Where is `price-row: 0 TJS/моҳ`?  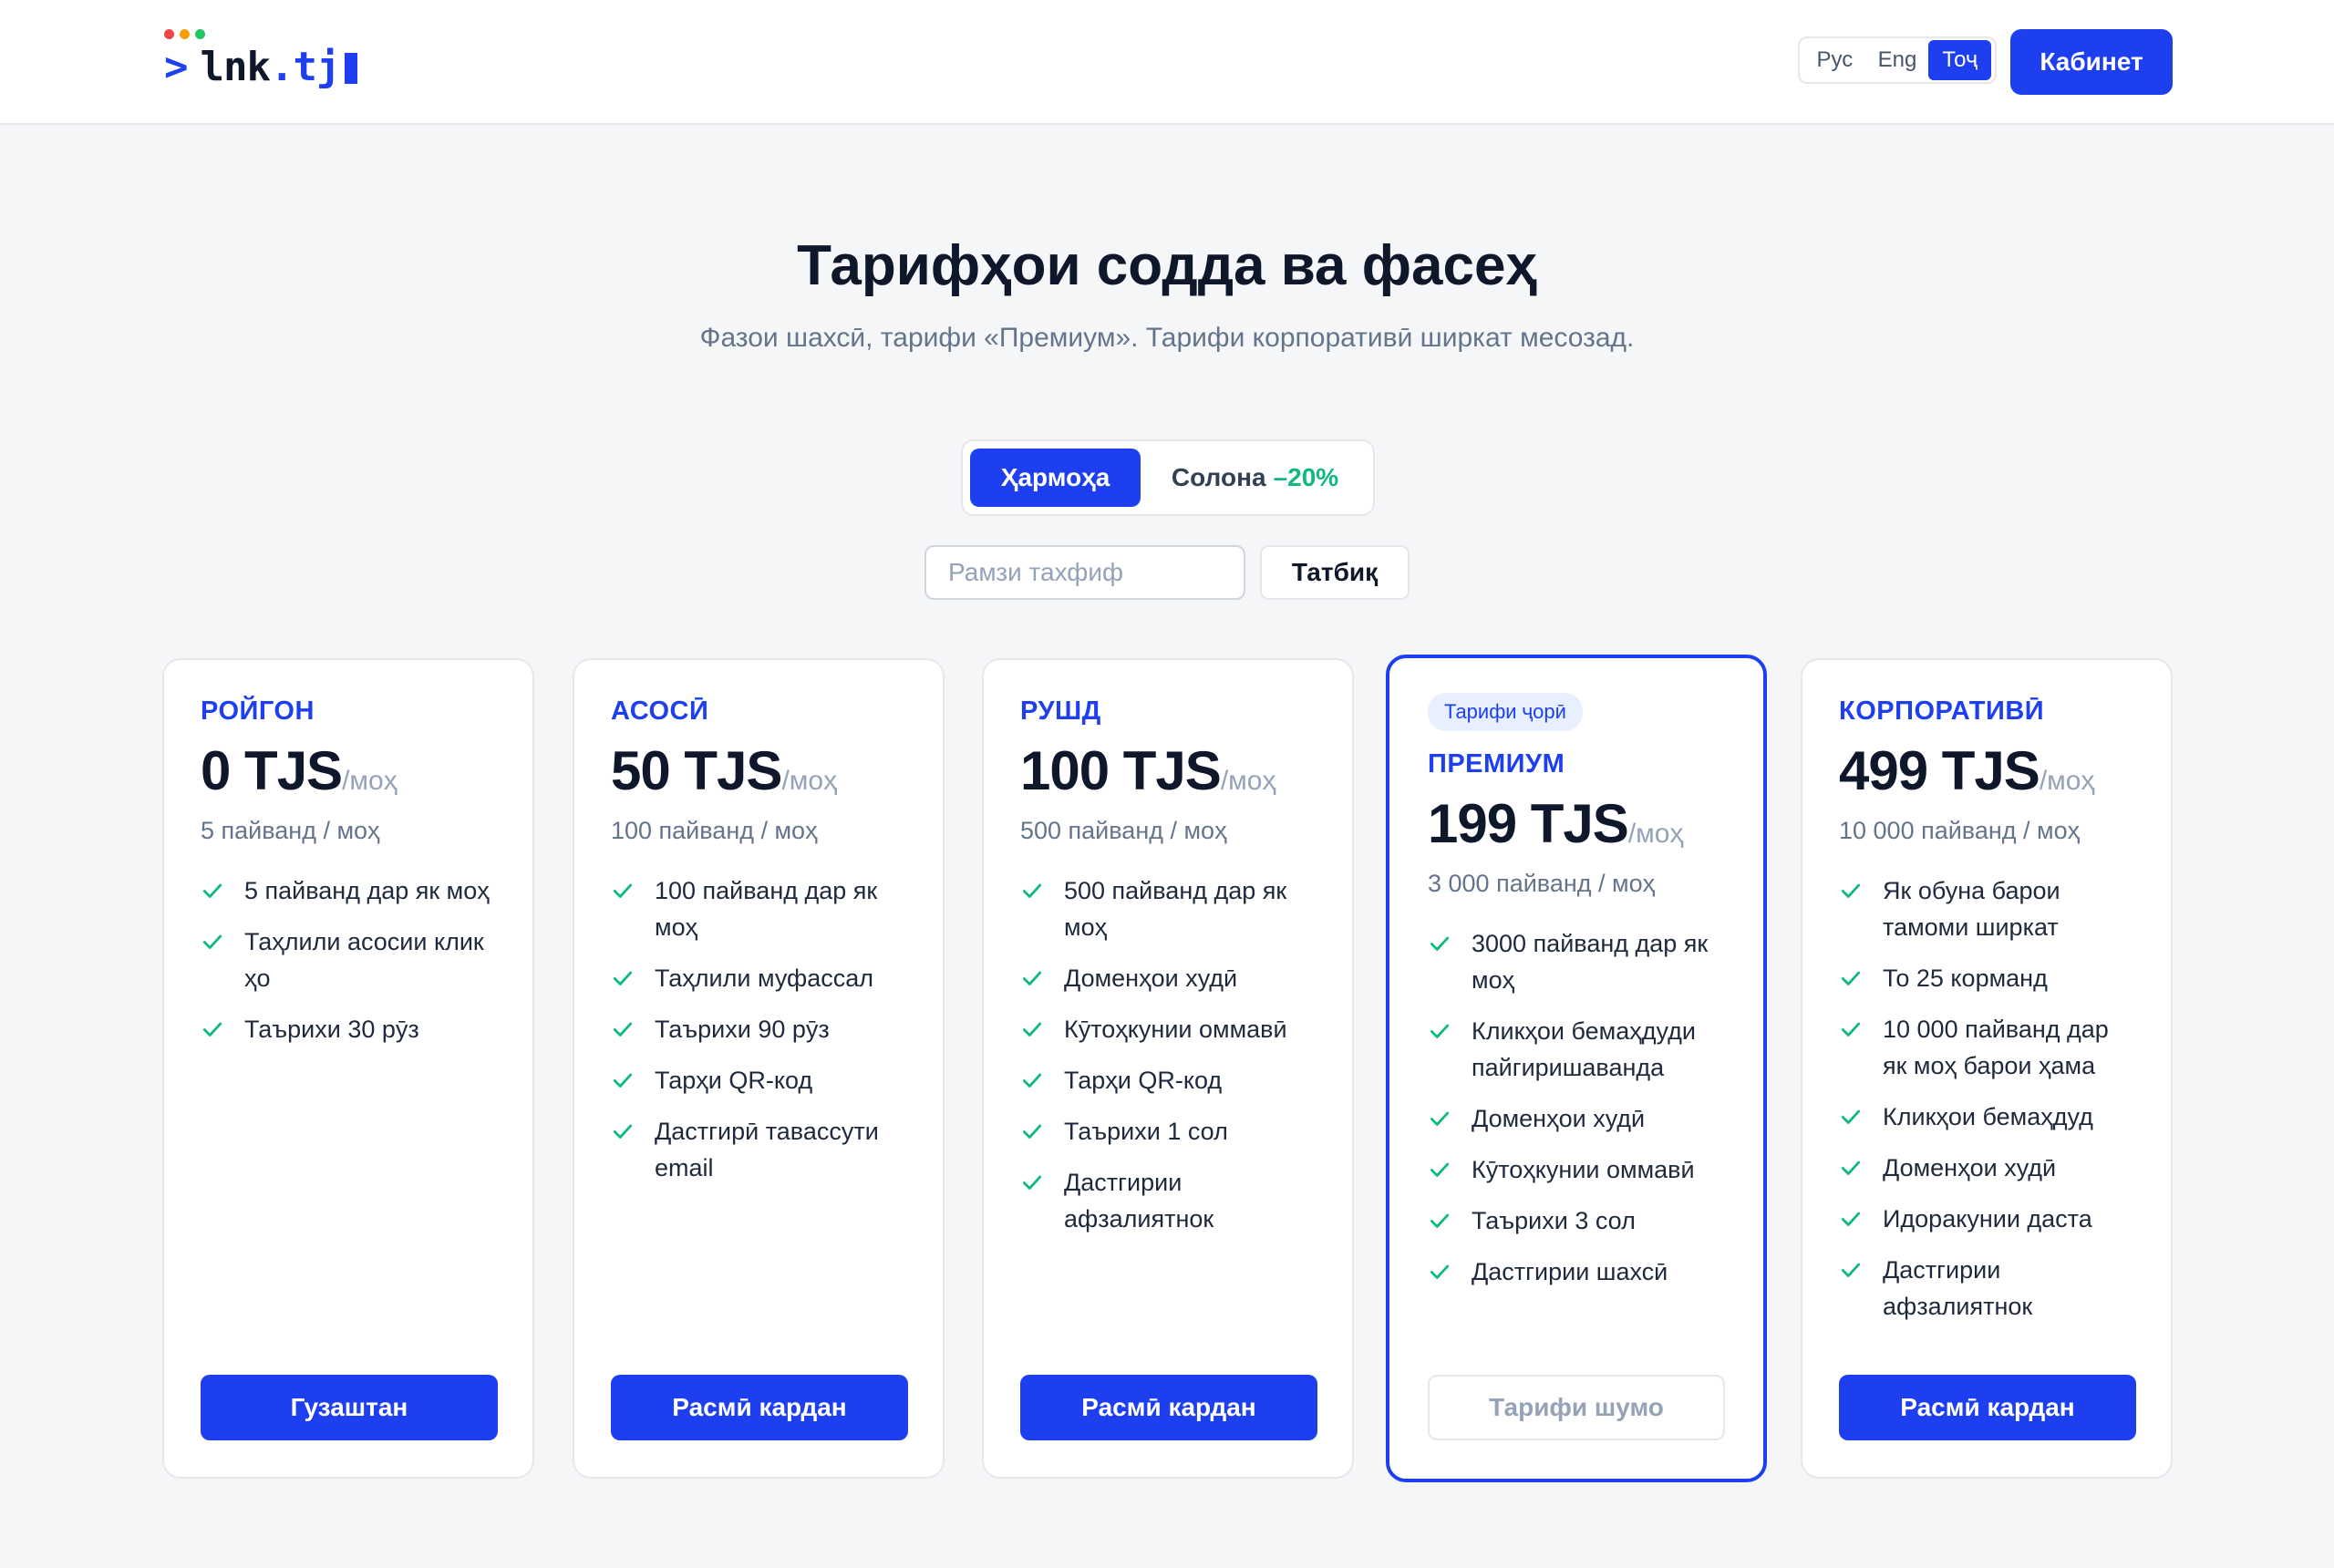 price-row: 0 TJS/моҳ is located at coordinates (348, 770).